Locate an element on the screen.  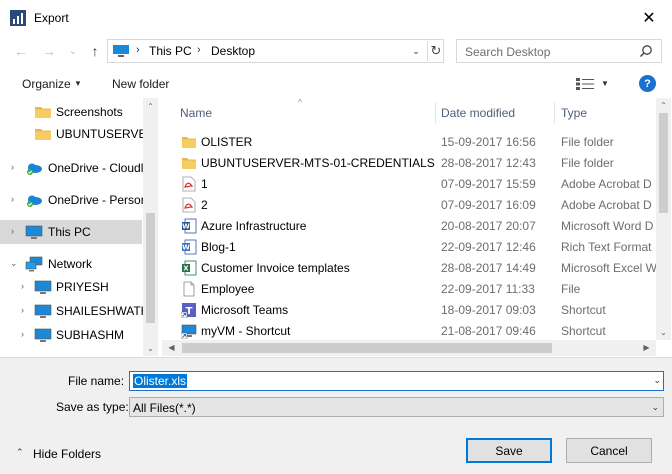
column-header-type: Type is located at coordinates (574, 113).